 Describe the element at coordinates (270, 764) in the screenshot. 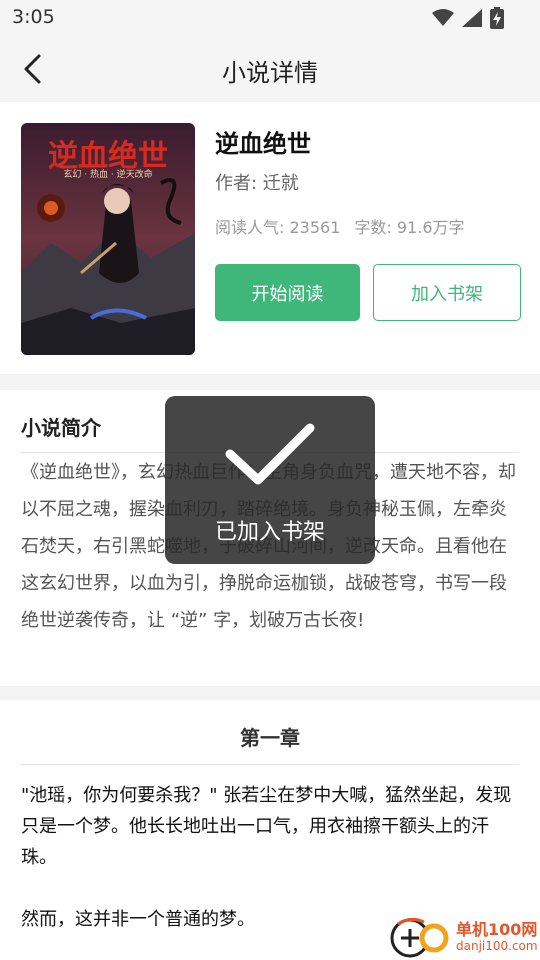

I see `divider` at that location.